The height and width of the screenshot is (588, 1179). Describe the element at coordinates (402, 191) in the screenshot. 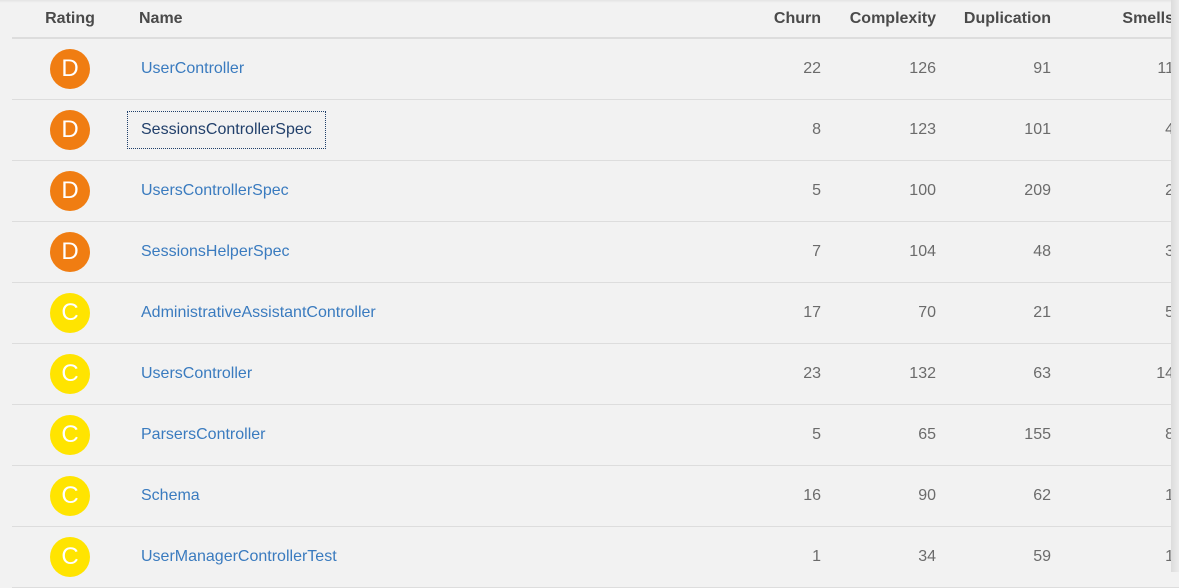

I see `name-cell: UsersControllerSpec` at that location.